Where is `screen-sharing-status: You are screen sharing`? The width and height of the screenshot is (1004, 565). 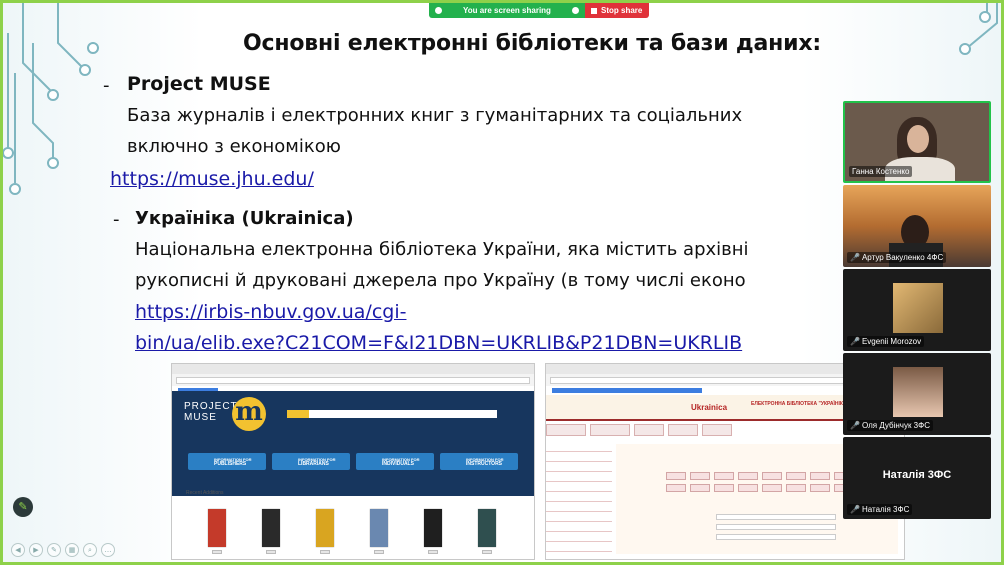
screen-sharing-status: You are screen sharing is located at coordinates (507, 10).